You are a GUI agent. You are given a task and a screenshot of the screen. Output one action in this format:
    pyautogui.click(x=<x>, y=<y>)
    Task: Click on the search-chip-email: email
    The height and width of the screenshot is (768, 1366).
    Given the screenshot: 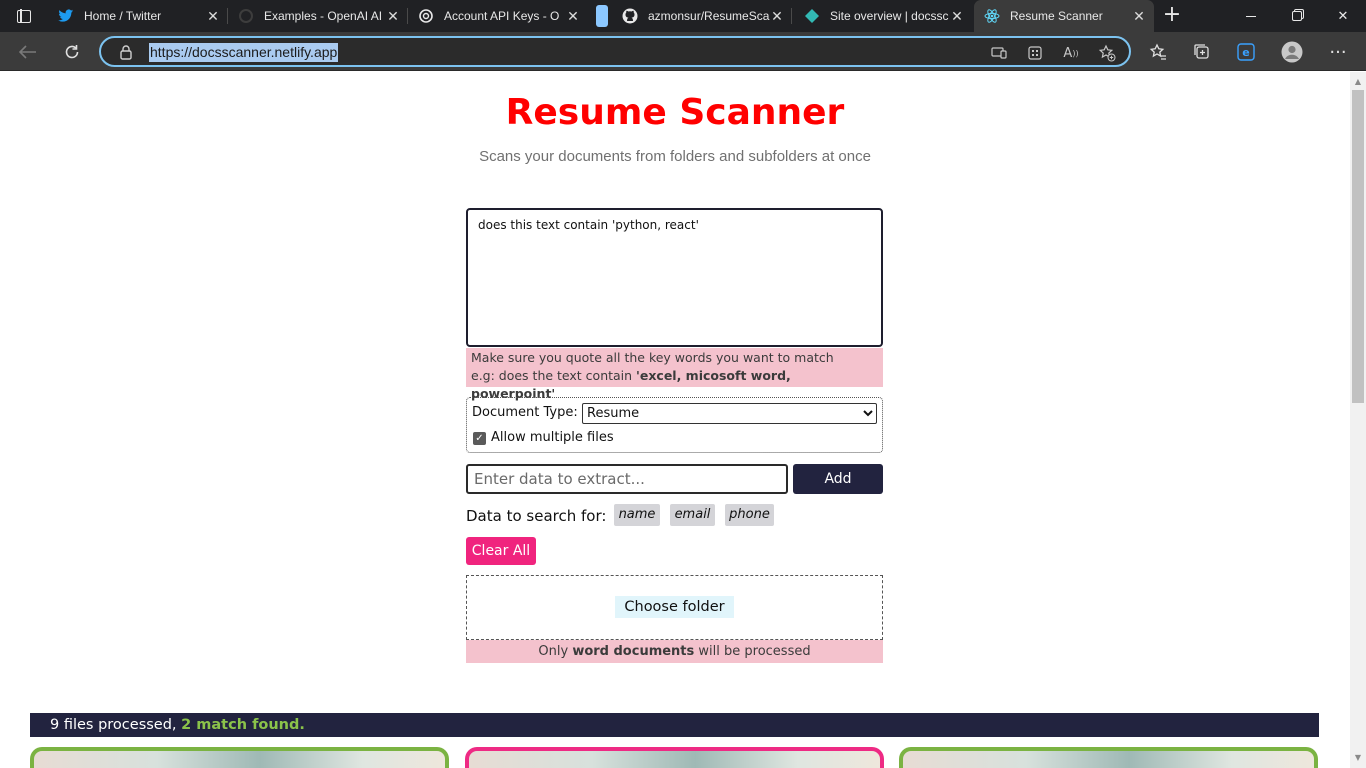 What is the action you would take?
    pyautogui.click(x=692, y=515)
    